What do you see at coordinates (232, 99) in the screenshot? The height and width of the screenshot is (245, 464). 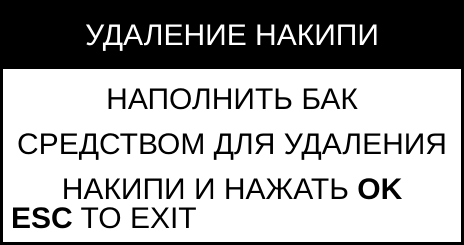 I see `message-line-1: НАПОЛНИТЬ БАК` at bounding box center [232, 99].